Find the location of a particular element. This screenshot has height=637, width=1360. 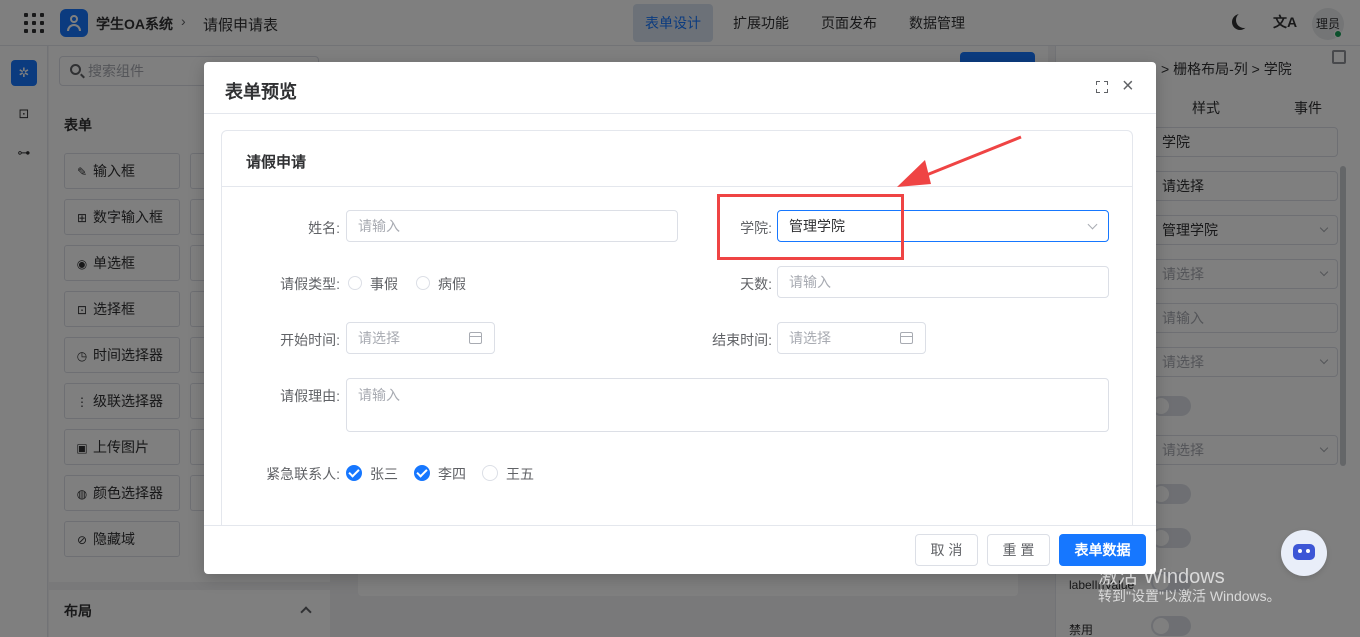

chevron-down-icon is located at coordinates (1092, 224).